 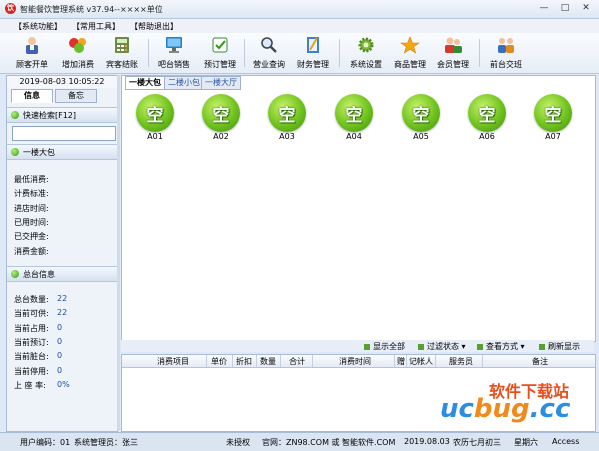 What do you see at coordinates (10, 8) in the screenshot?
I see `app-logo-icon: 饮` at bounding box center [10, 8].